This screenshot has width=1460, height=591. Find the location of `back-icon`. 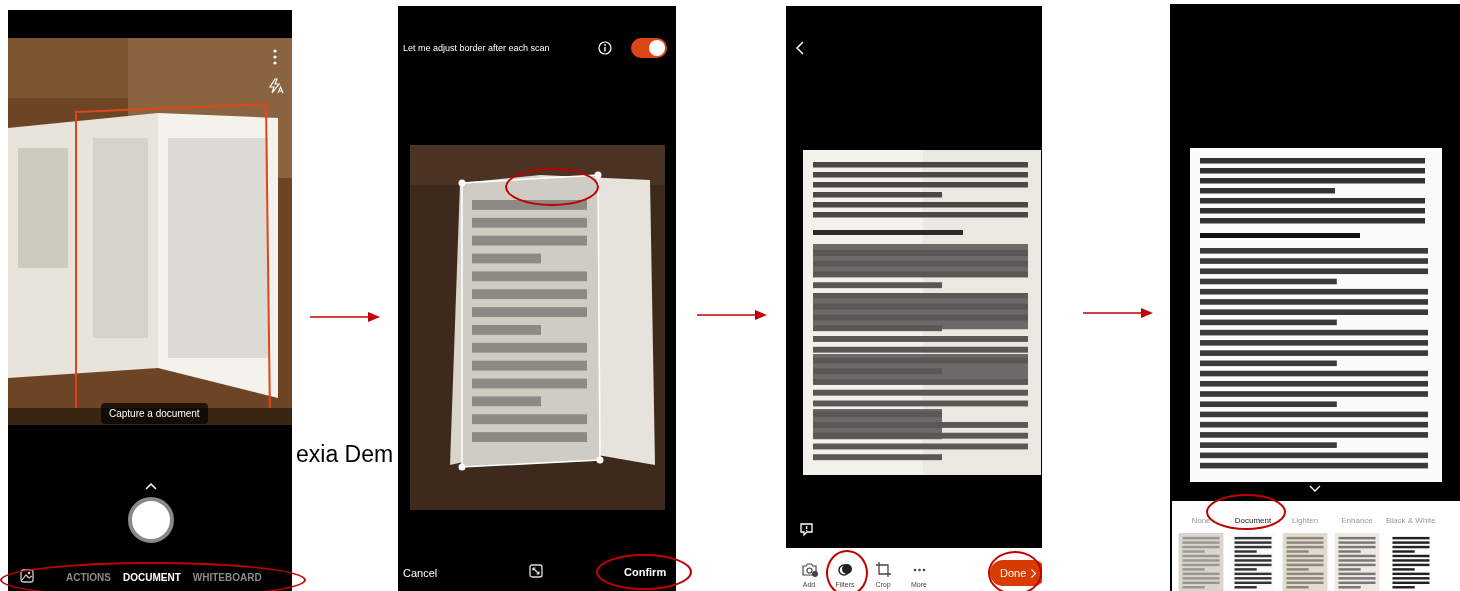

back-icon is located at coordinates (800, 48).